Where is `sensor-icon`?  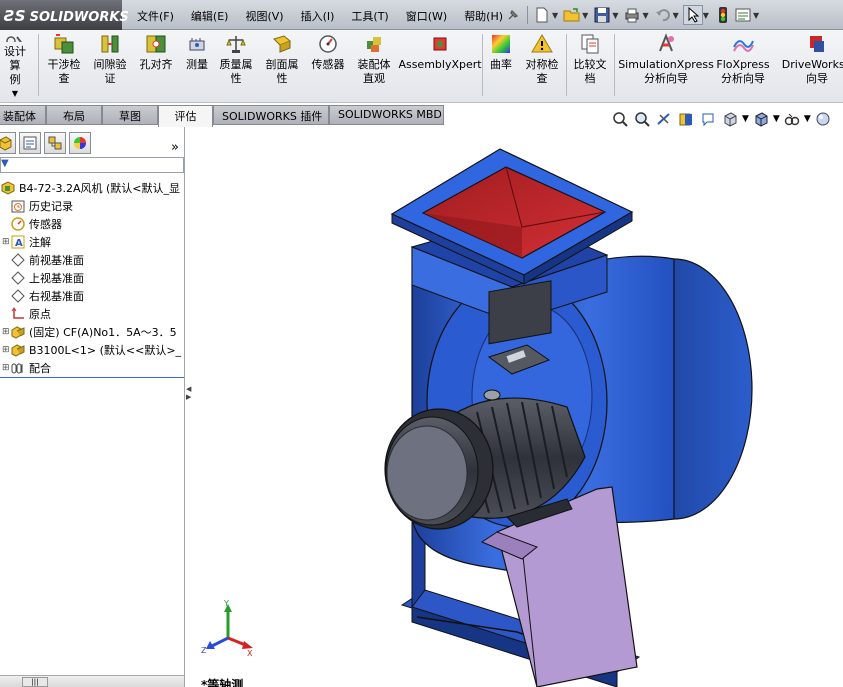
sensor-icon is located at coordinates (18, 224).